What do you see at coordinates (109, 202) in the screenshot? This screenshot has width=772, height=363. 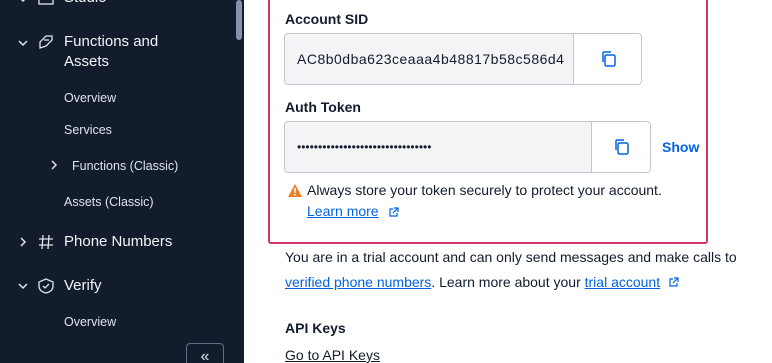 I see `sidebar-subitem-assets-classic: Assets (Classic)` at bounding box center [109, 202].